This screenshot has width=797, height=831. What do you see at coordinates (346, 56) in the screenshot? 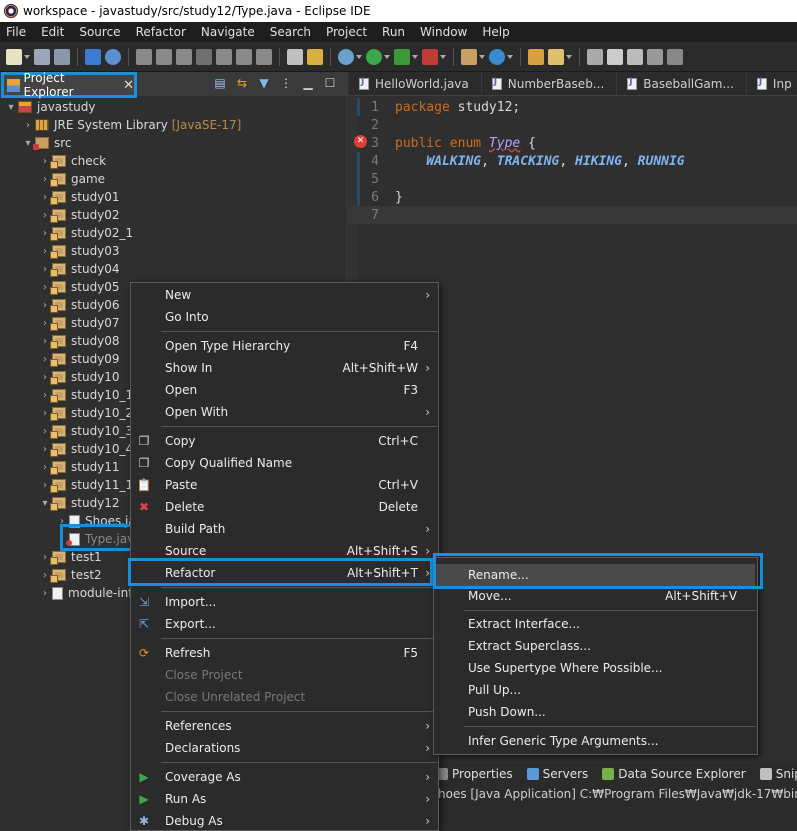
I see `debug-icon` at bounding box center [346, 56].